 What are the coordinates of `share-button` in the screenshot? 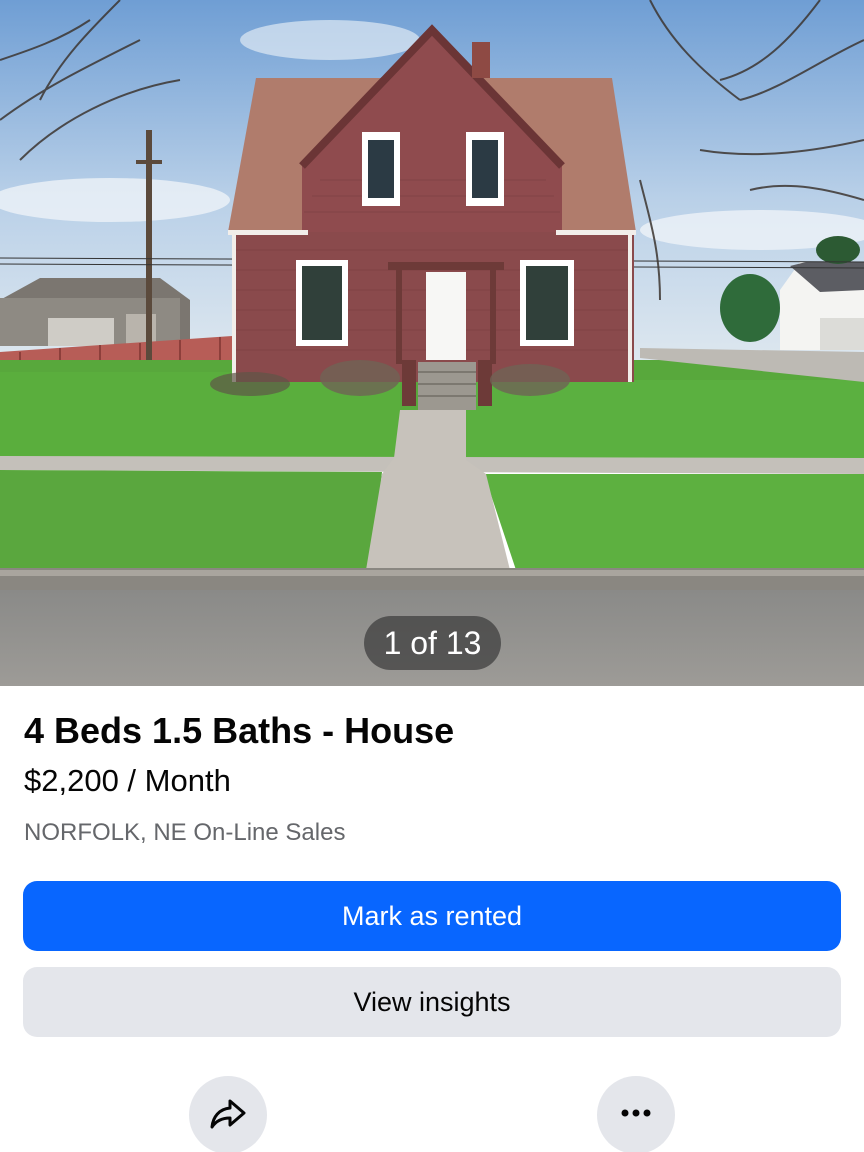 It's located at (228, 1114).